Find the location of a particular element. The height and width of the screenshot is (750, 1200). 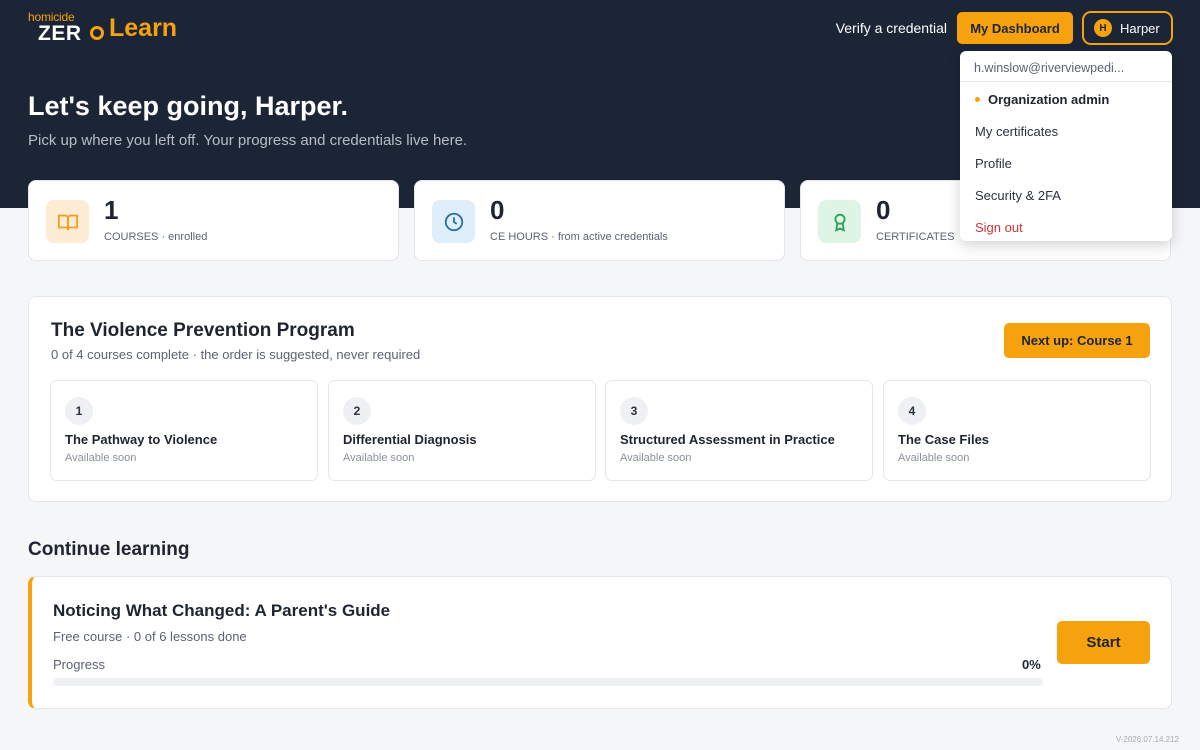

course-number: 3 is located at coordinates (634, 411).